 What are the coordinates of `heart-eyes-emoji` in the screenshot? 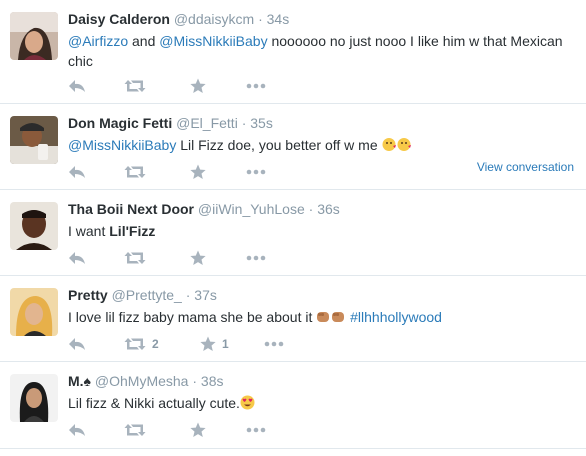 It's located at (247, 405).